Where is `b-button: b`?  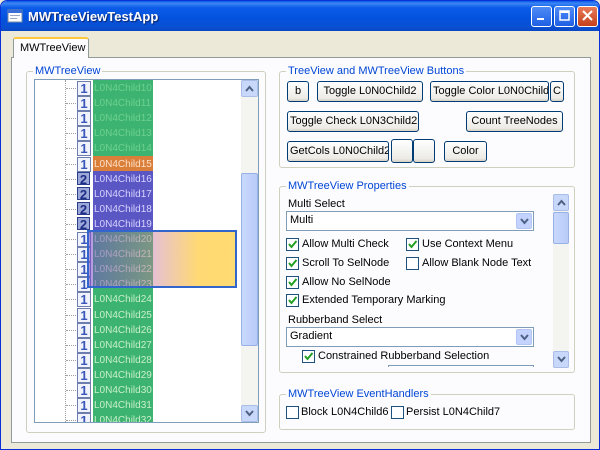 b-button: b is located at coordinates (298, 91).